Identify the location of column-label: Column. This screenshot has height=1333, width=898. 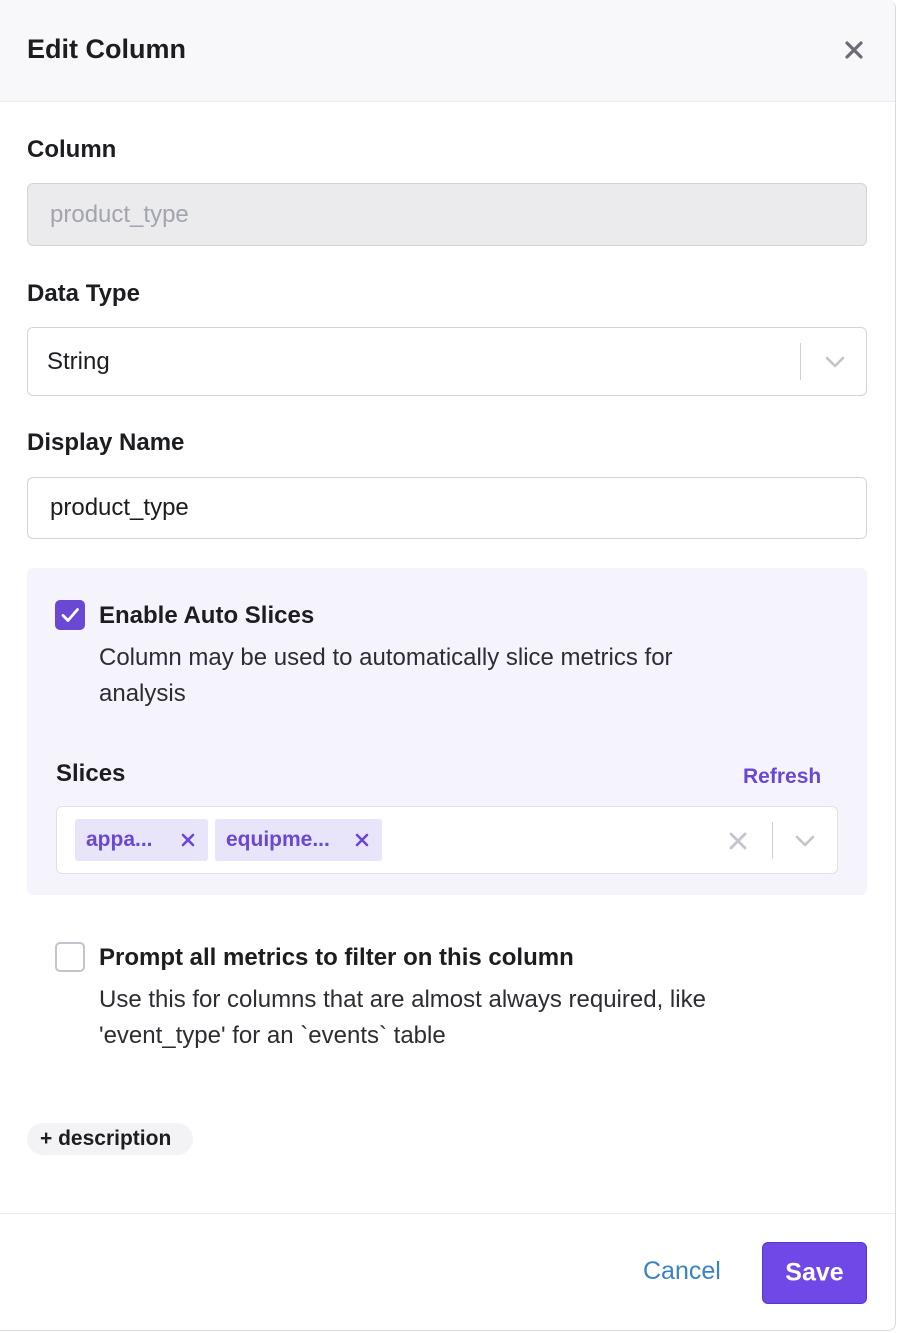
(72, 149).